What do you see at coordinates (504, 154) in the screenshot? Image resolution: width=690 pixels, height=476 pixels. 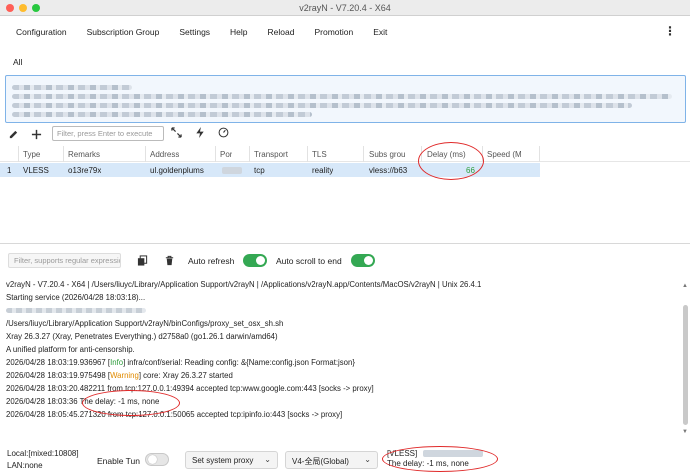 I see `header-speed: Speed (M` at bounding box center [504, 154].